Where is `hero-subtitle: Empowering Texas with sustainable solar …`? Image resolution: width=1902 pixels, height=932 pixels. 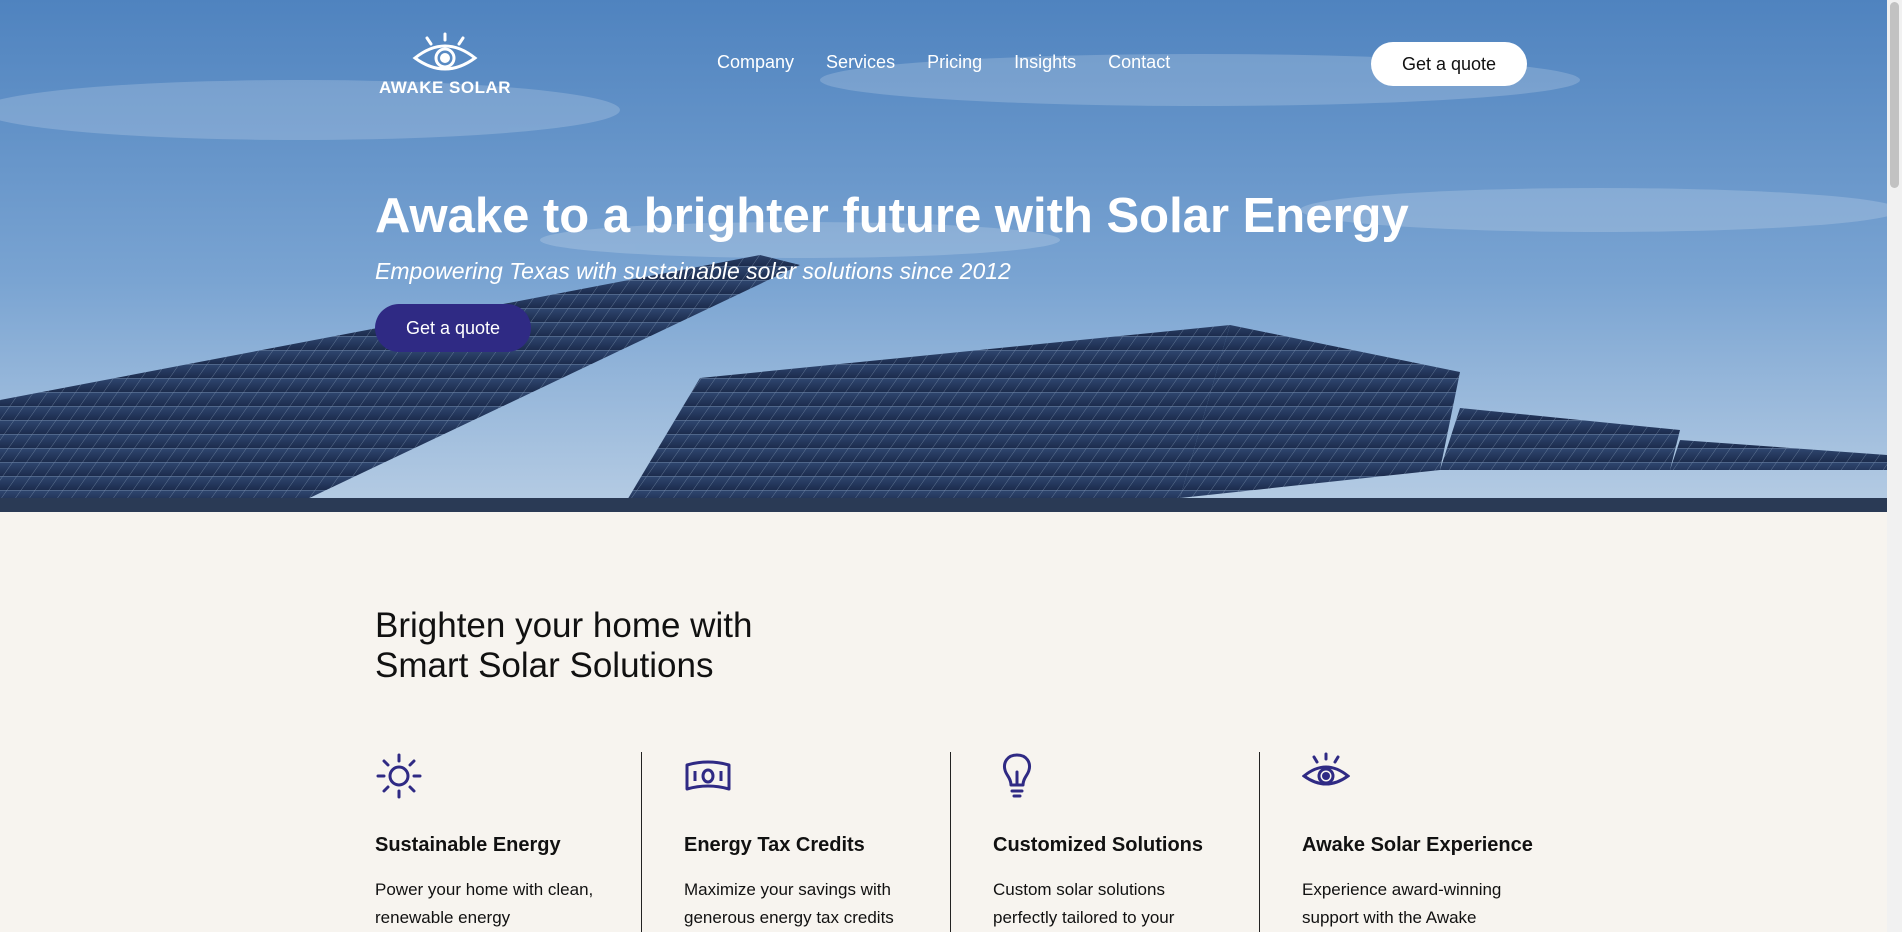
hero-subtitle: Empowering Texas with sustainable solar … is located at coordinates (693, 271).